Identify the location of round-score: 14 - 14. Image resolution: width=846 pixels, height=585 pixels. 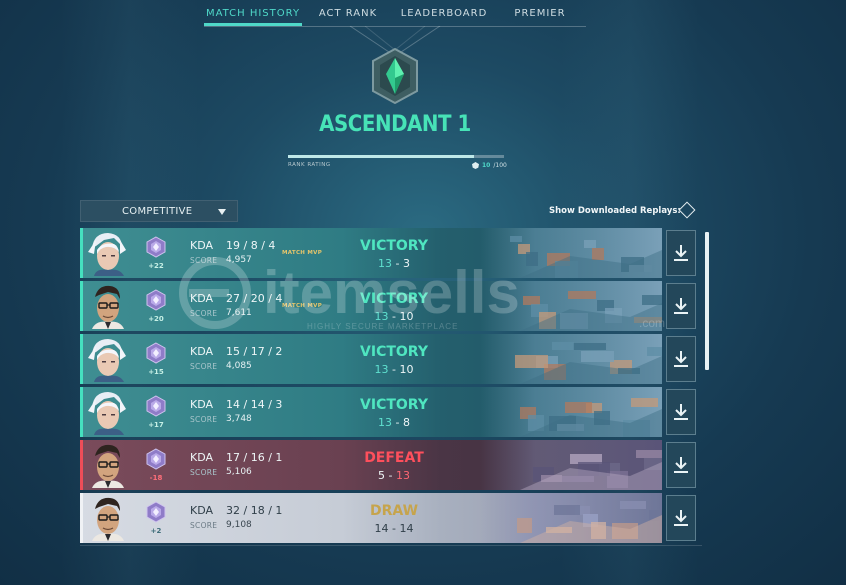
(394, 528).